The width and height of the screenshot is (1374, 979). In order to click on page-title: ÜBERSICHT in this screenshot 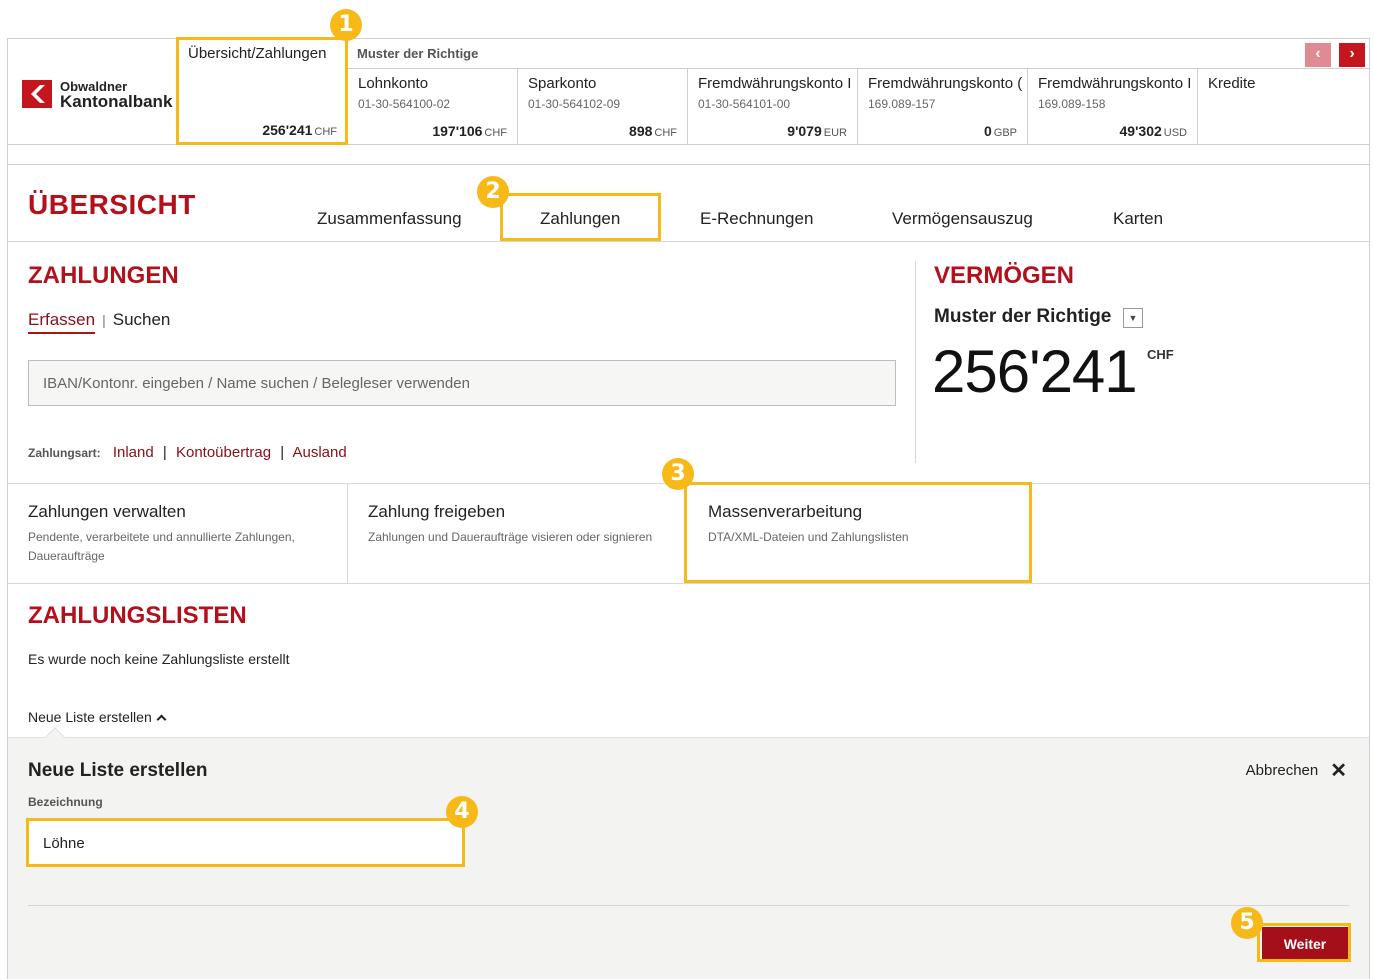, I will do `click(112, 204)`.